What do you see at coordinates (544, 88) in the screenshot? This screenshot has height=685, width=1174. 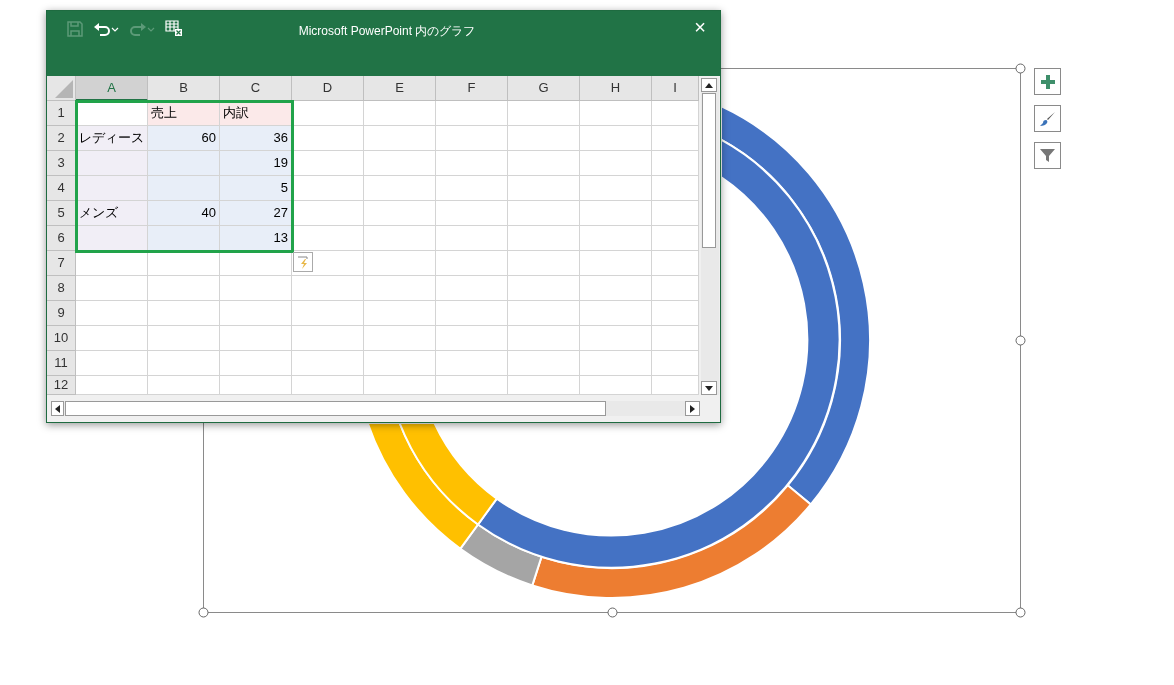 I see `column-header: G` at bounding box center [544, 88].